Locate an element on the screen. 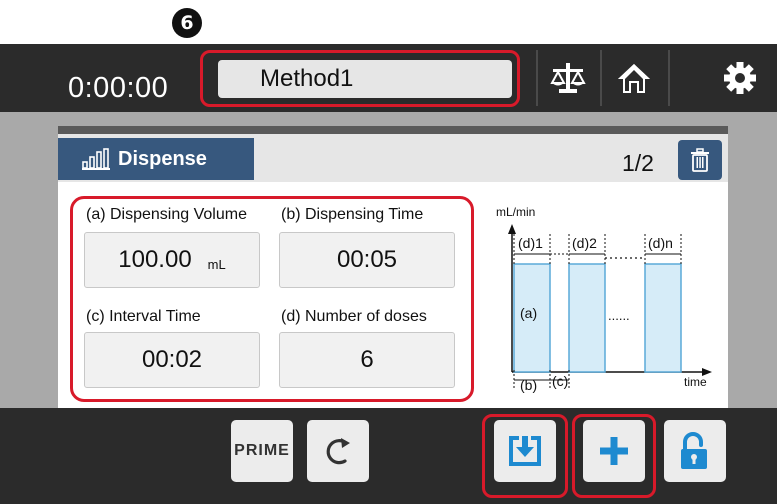 This screenshot has width=777, height=504. tab-dispense-label: Dispense is located at coordinates (162, 158).